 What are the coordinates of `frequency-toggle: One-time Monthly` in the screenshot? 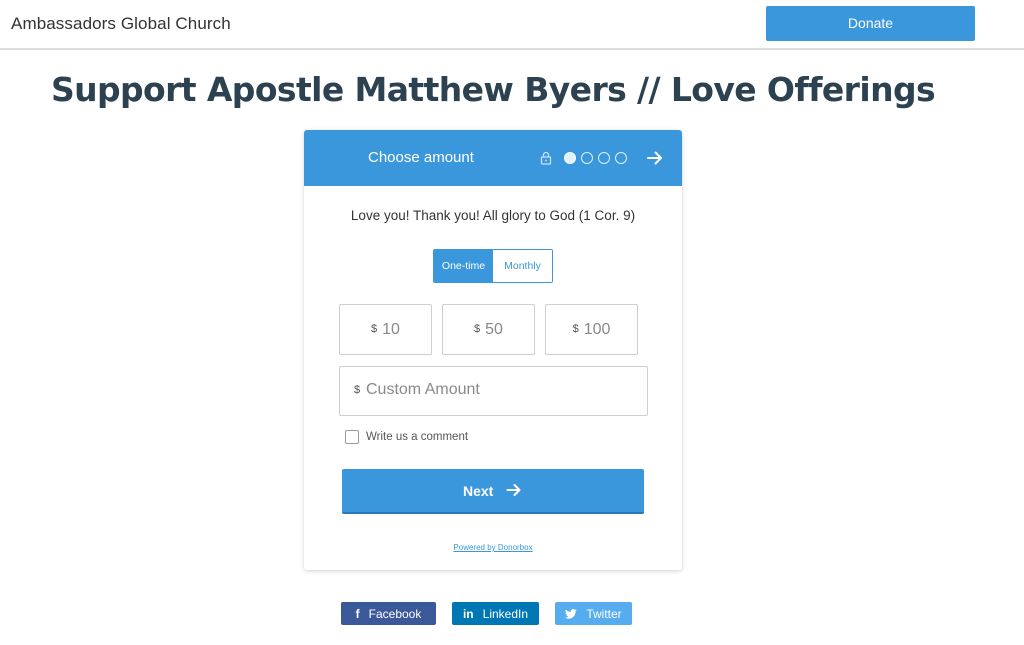 It's located at (493, 266).